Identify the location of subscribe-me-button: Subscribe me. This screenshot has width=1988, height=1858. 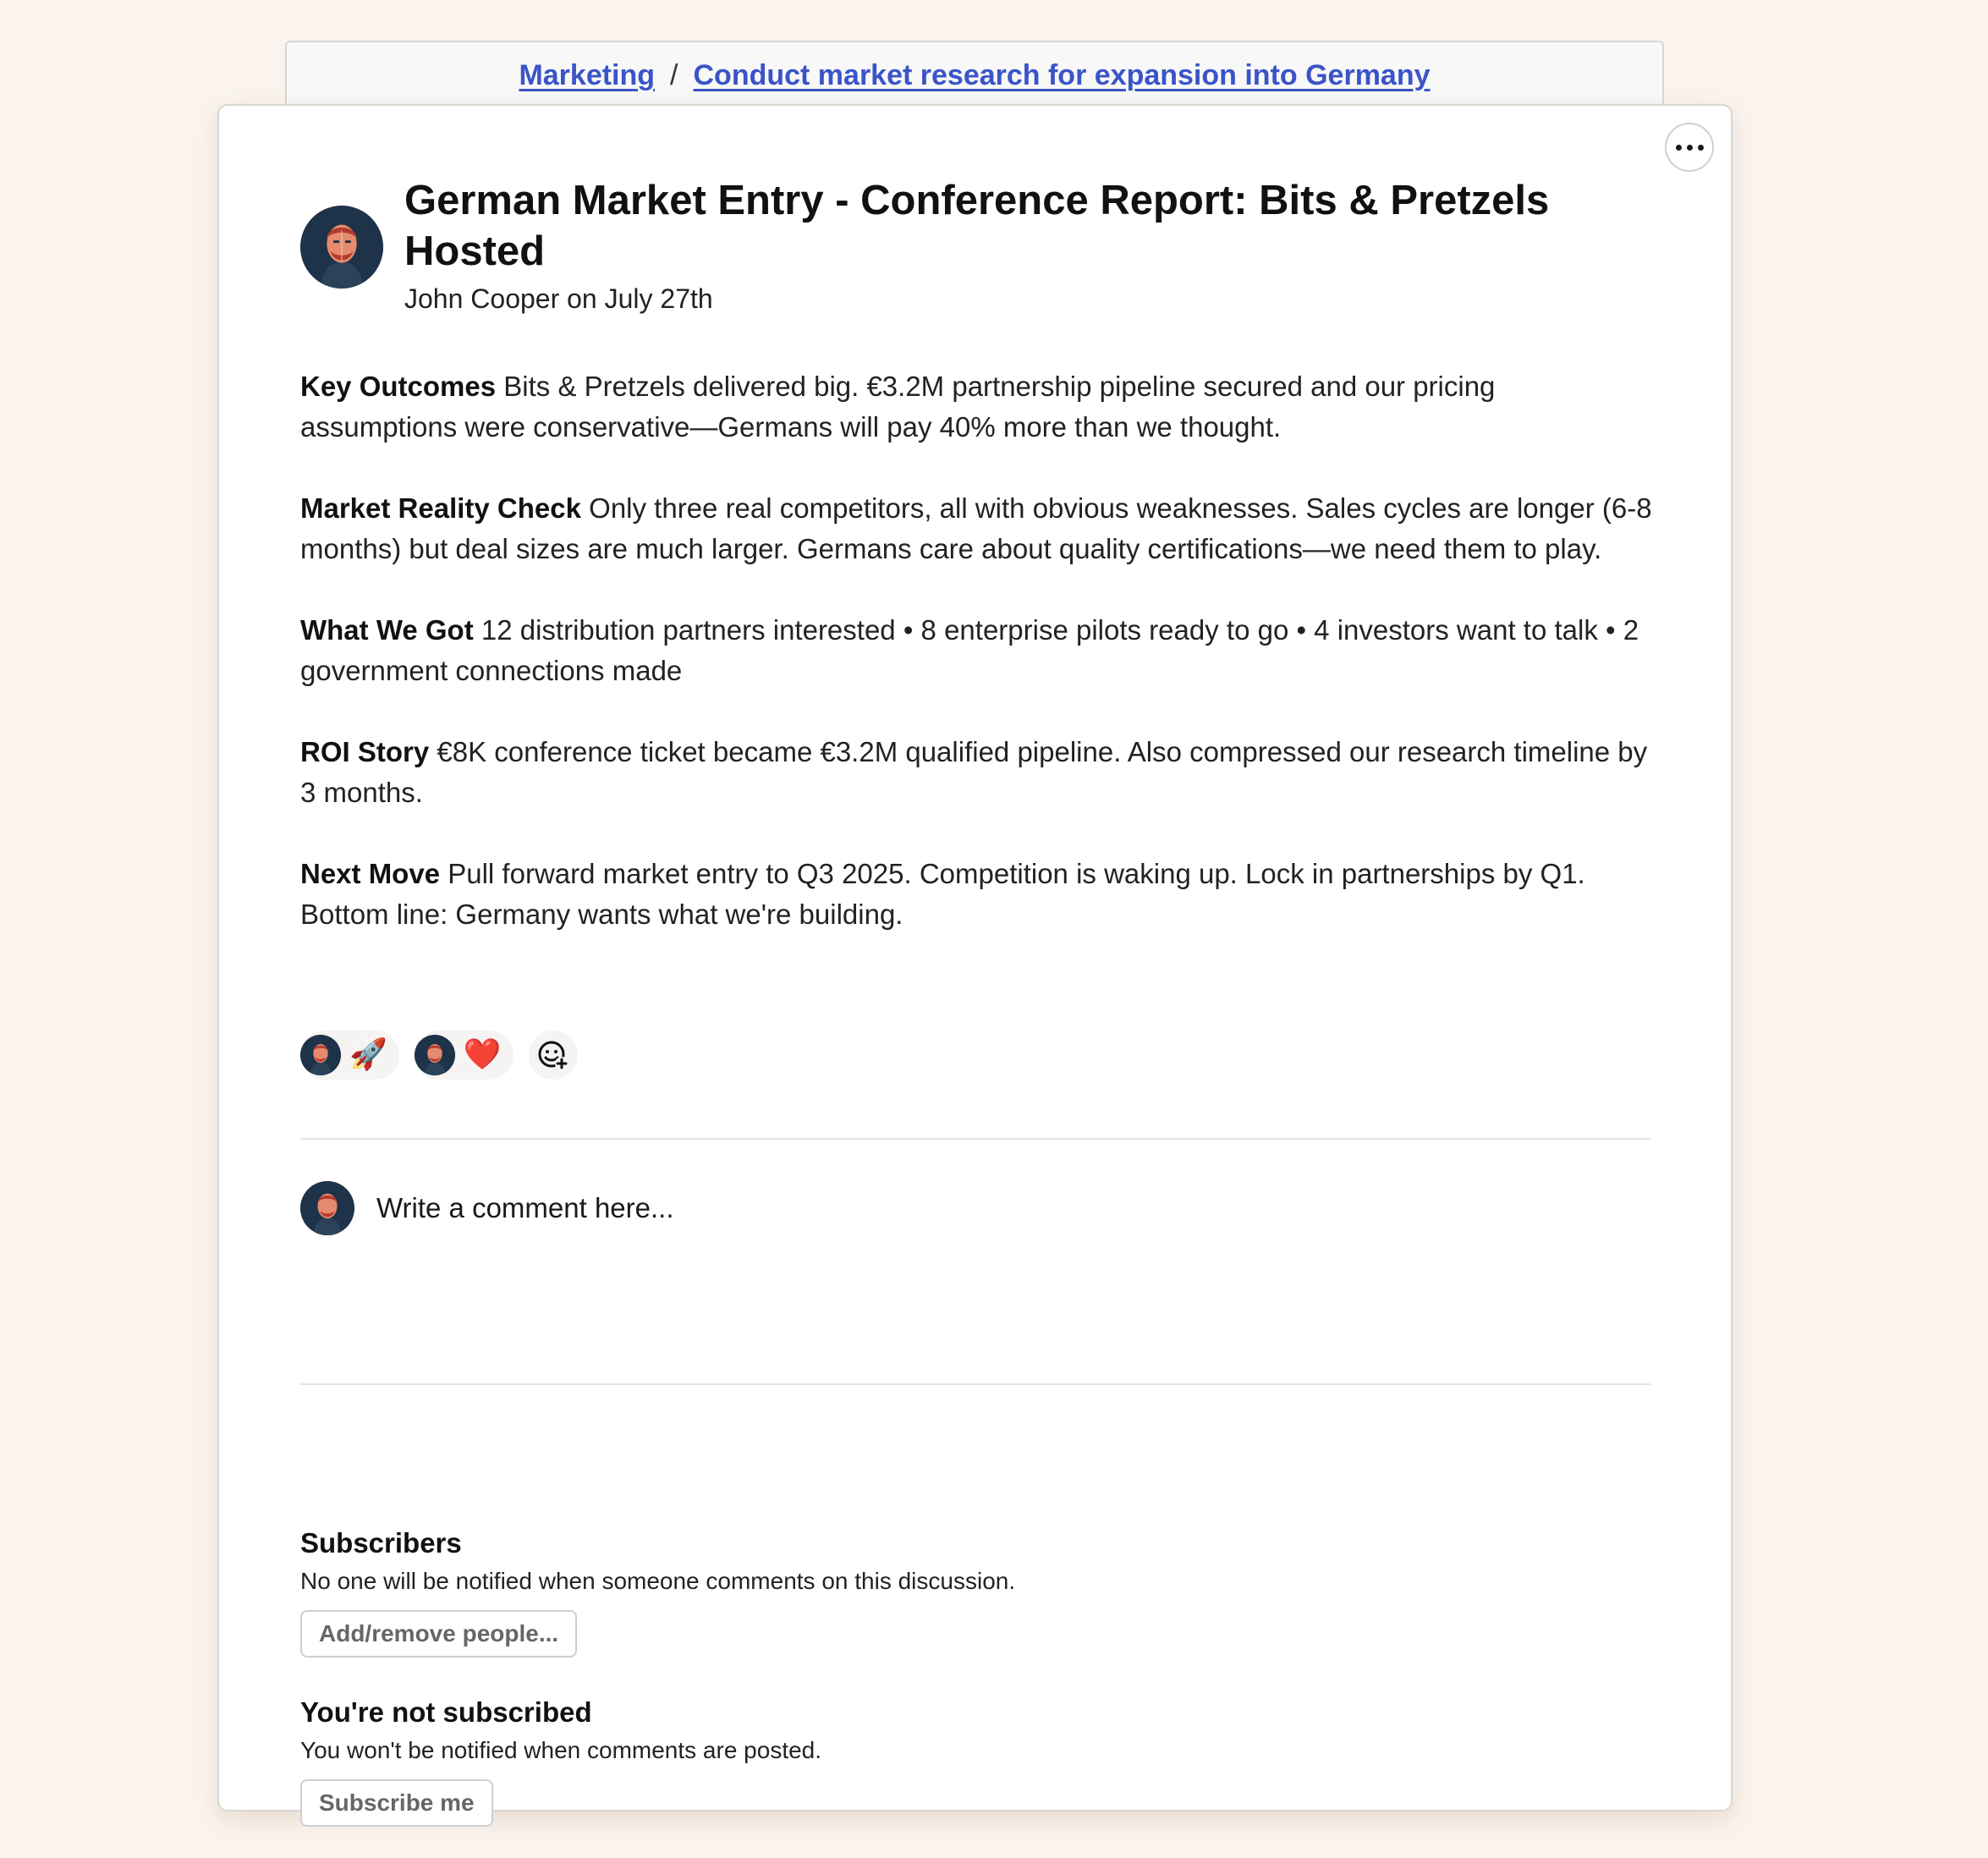
(396, 1803).